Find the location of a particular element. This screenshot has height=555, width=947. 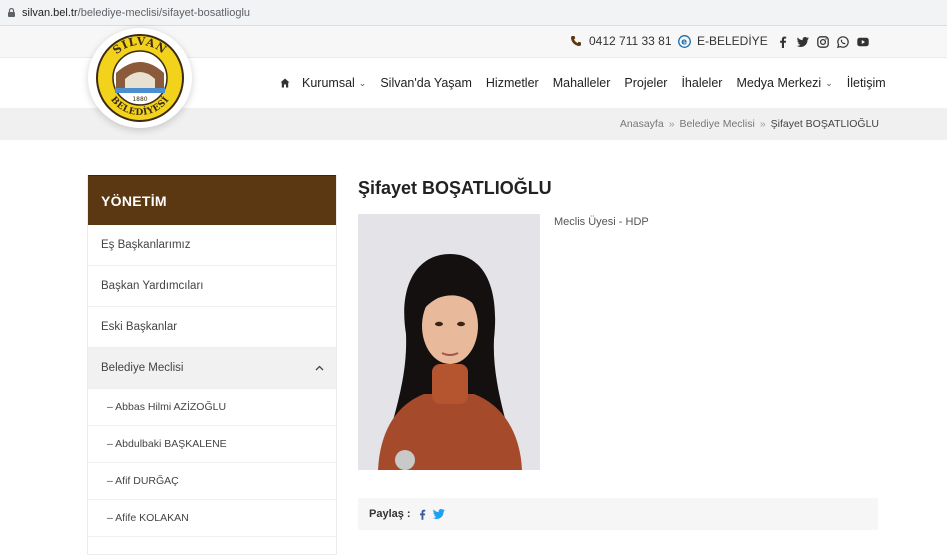

nav-item-hizmetler: Hizmetler is located at coordinates (512, 83).